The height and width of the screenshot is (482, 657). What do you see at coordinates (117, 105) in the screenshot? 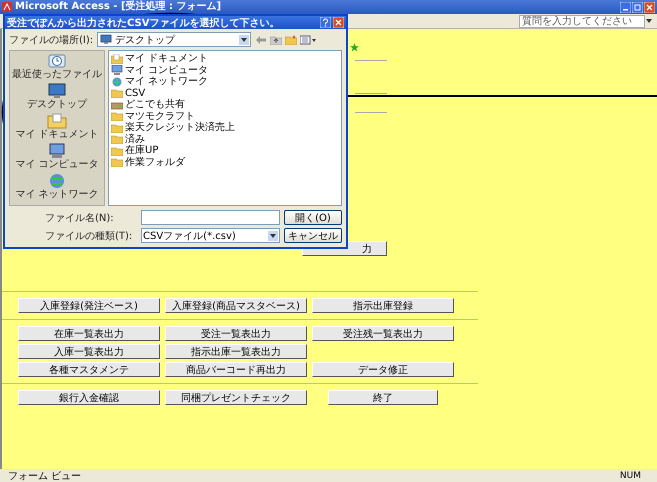
I see `drive-icon` at bounding box center [117, 105].